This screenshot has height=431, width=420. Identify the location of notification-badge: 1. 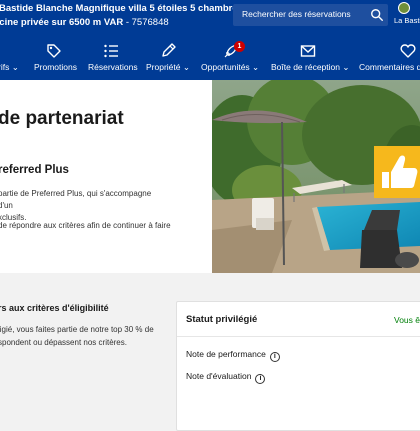
(239, 46).